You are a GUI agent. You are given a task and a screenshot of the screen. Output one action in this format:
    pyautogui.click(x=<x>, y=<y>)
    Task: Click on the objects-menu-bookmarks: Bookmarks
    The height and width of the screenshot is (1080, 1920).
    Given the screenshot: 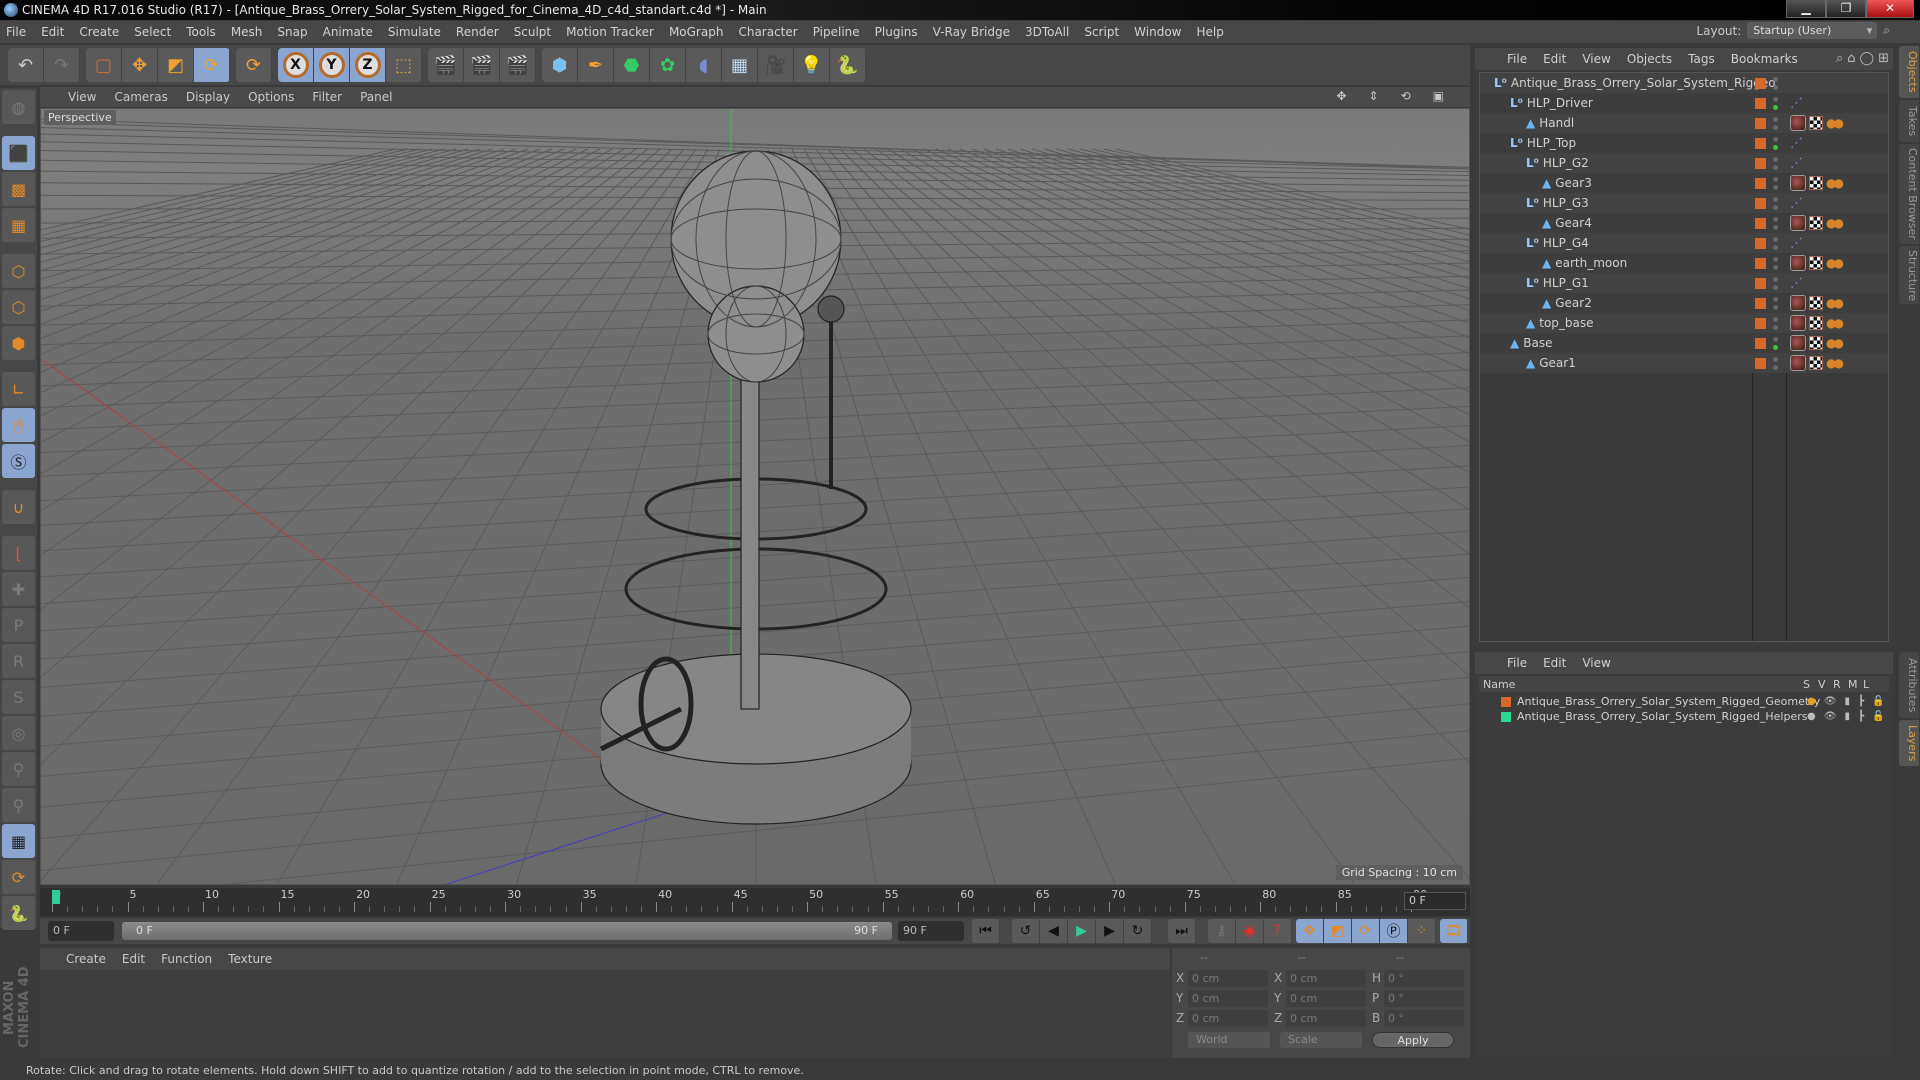 What is the action you would take?
    pyautogui.click(x=1764, y=59)
    